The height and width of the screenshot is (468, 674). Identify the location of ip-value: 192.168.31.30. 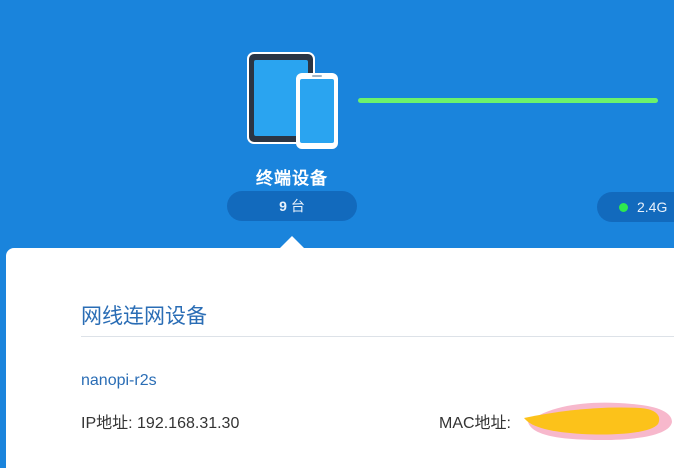
(188, 423).